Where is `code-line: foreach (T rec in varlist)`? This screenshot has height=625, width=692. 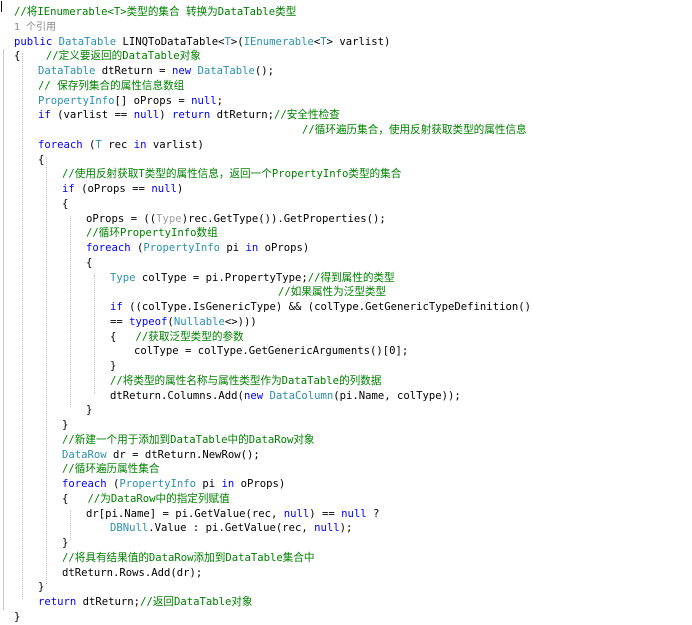
code-line: foreach (T rec in varlist) is located at coordinates (121, 145).